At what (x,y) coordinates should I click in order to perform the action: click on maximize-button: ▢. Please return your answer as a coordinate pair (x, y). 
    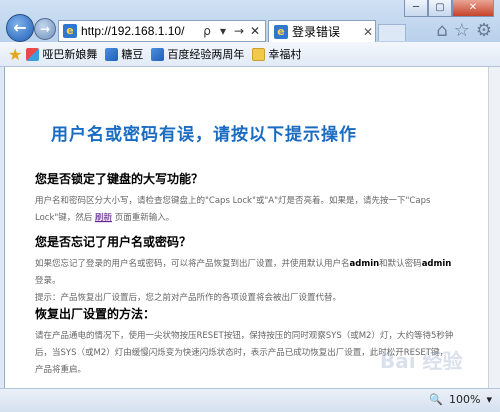
    Looking at the image, I should click on (440, 8).